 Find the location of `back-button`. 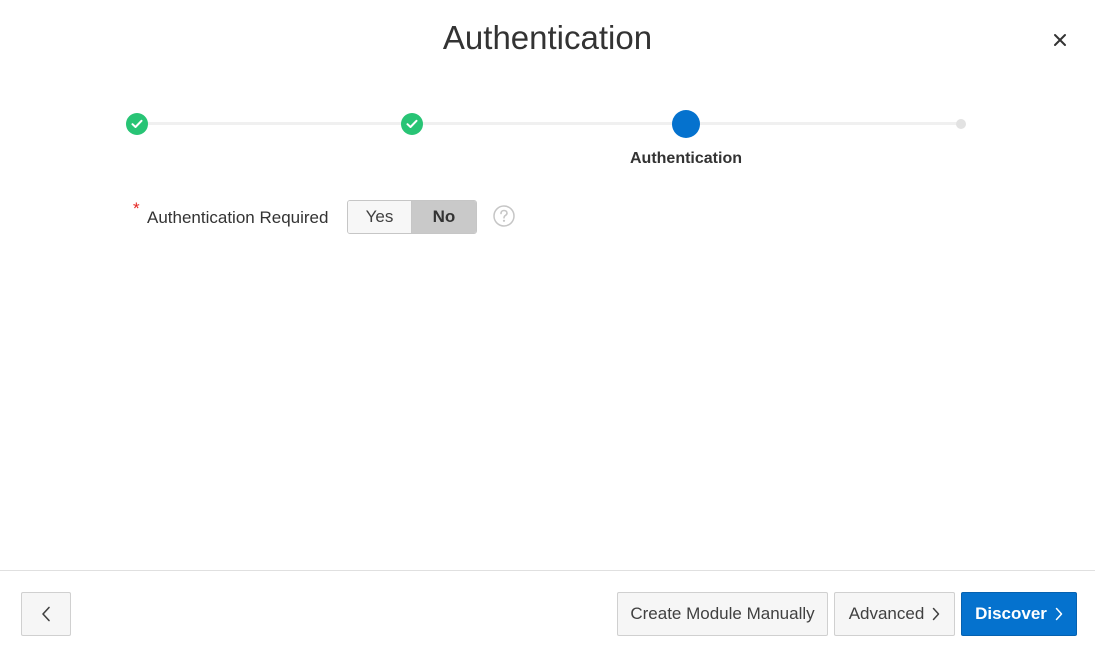

back-button is located at coordinates (46, 614).